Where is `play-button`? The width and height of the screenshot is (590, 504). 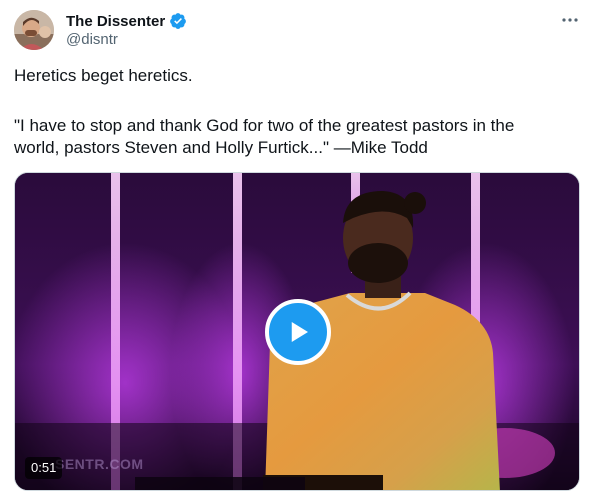 play-button is located at coordinates (298, 332).